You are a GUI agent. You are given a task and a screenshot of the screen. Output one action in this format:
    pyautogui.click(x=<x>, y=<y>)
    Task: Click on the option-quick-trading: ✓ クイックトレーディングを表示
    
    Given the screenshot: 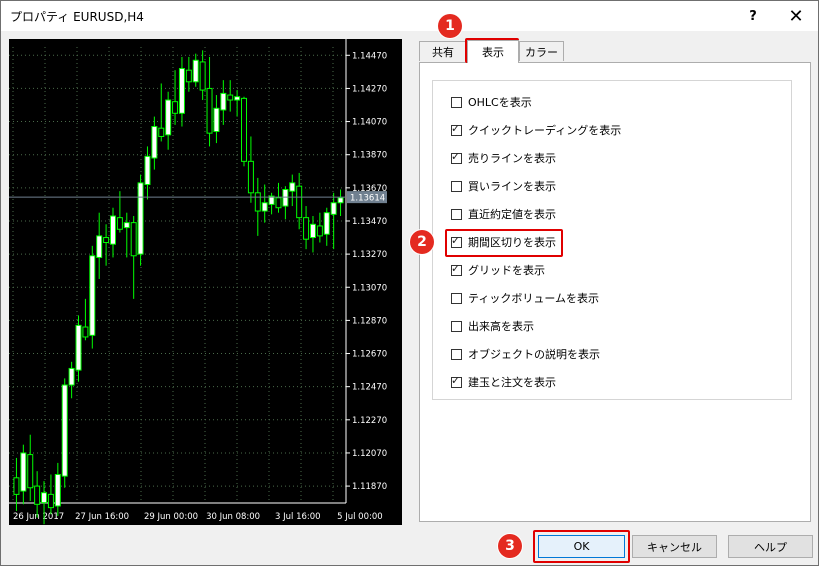 What is the action you would take?
    pyautogui.click(x=536, y=130)
    